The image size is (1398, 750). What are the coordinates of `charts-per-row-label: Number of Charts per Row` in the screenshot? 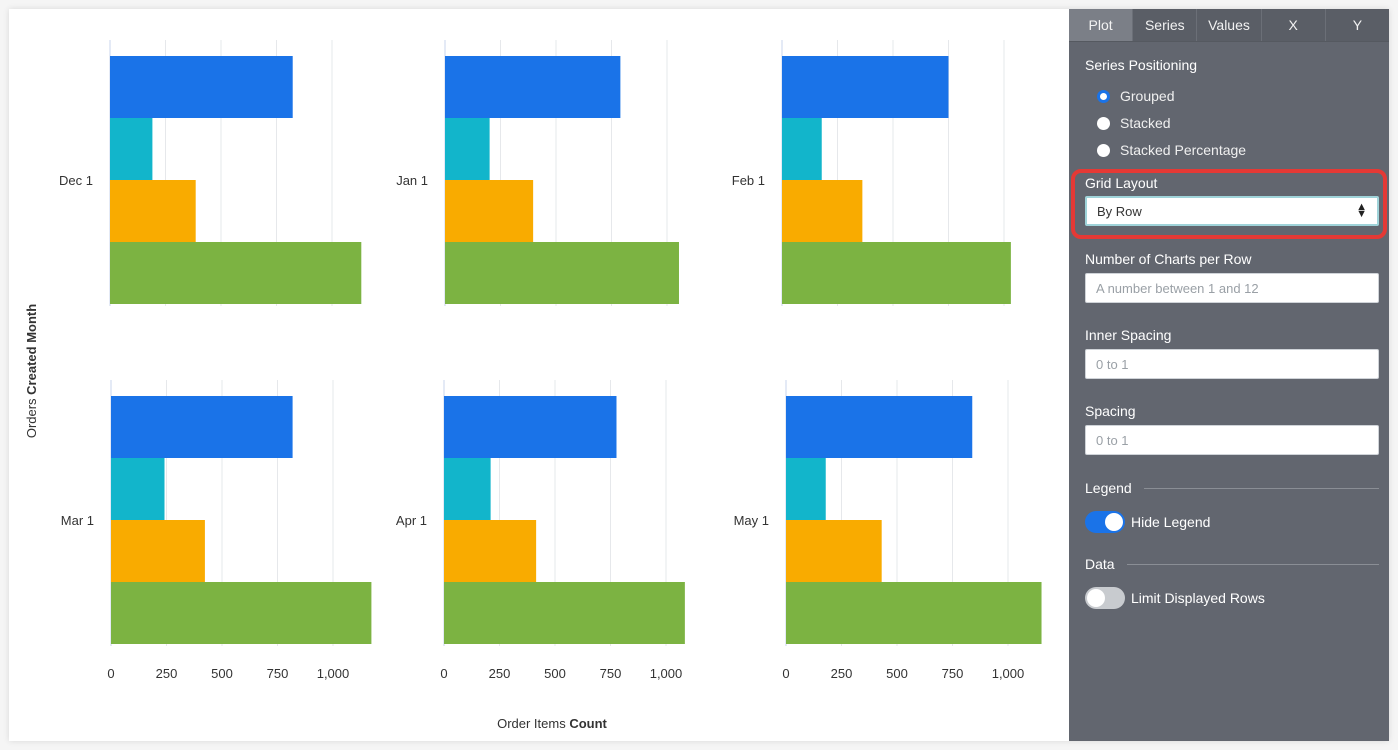 It's located at (1168, 259).